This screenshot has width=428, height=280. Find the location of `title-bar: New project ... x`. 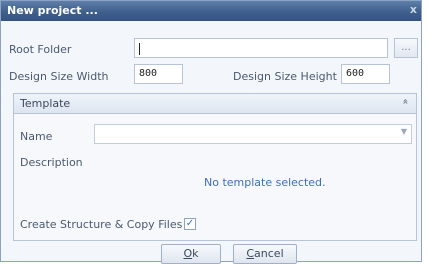

title-bar: New project ... x is located at coordinates (211, 11).